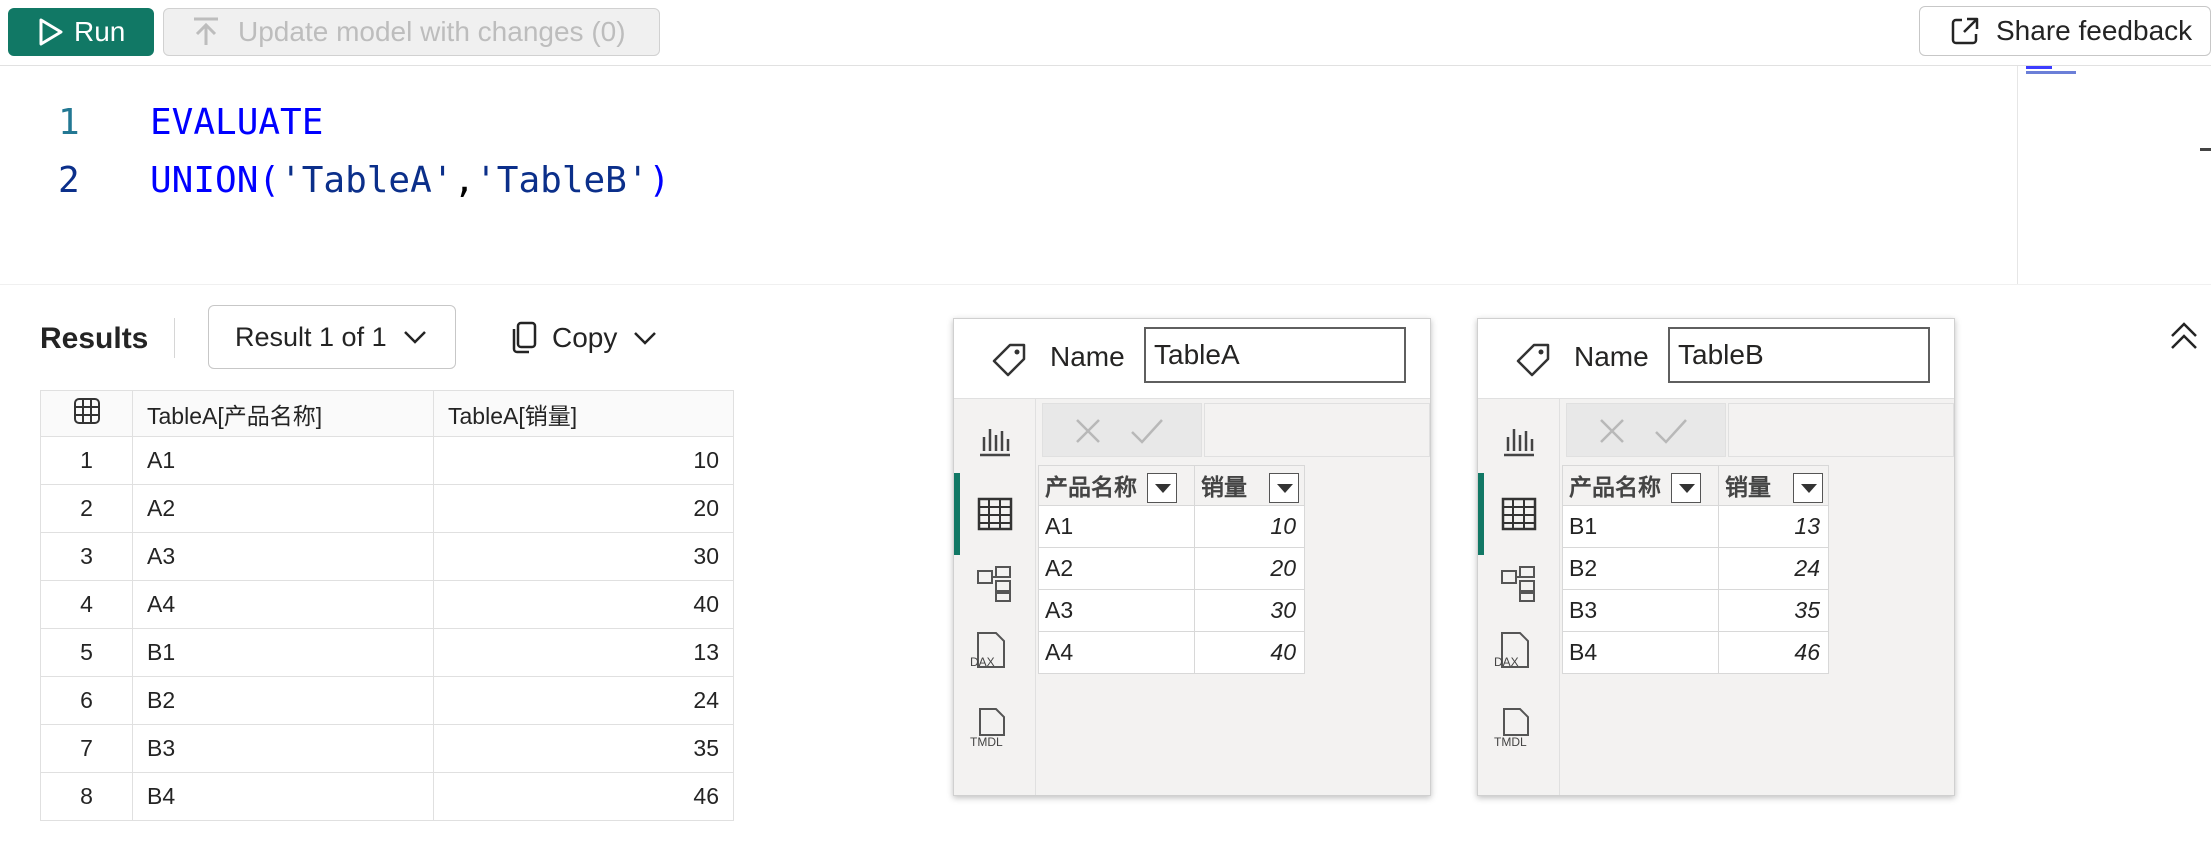 This screenshot has width=2211, height=846. I want to click on update-model-button: Update model with changes (0), so click(411, 32).